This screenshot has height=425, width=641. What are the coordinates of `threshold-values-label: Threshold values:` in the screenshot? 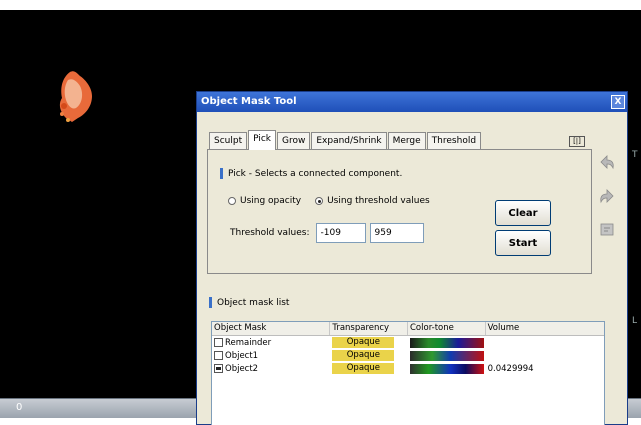 It's located at (270, 233).